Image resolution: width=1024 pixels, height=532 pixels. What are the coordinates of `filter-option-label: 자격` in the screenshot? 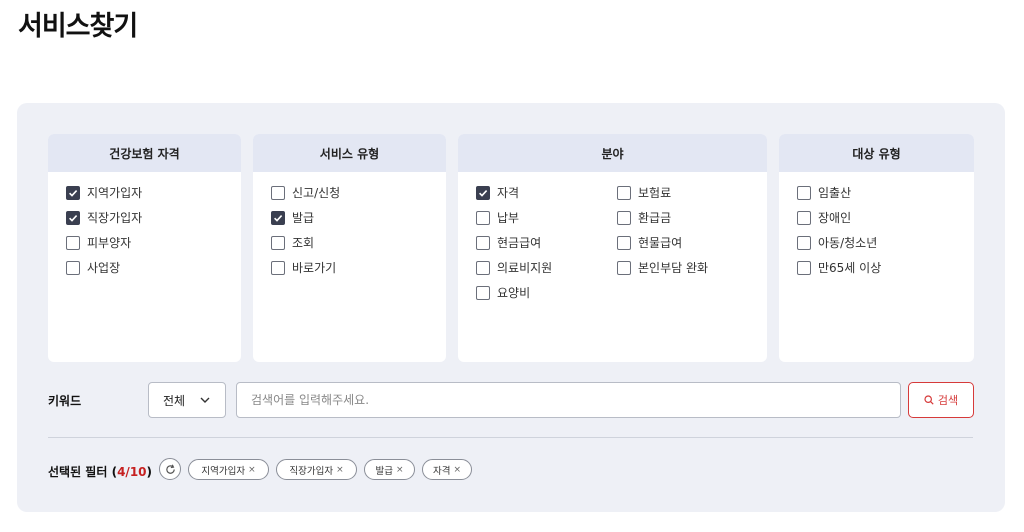 It's located at (508, 193).